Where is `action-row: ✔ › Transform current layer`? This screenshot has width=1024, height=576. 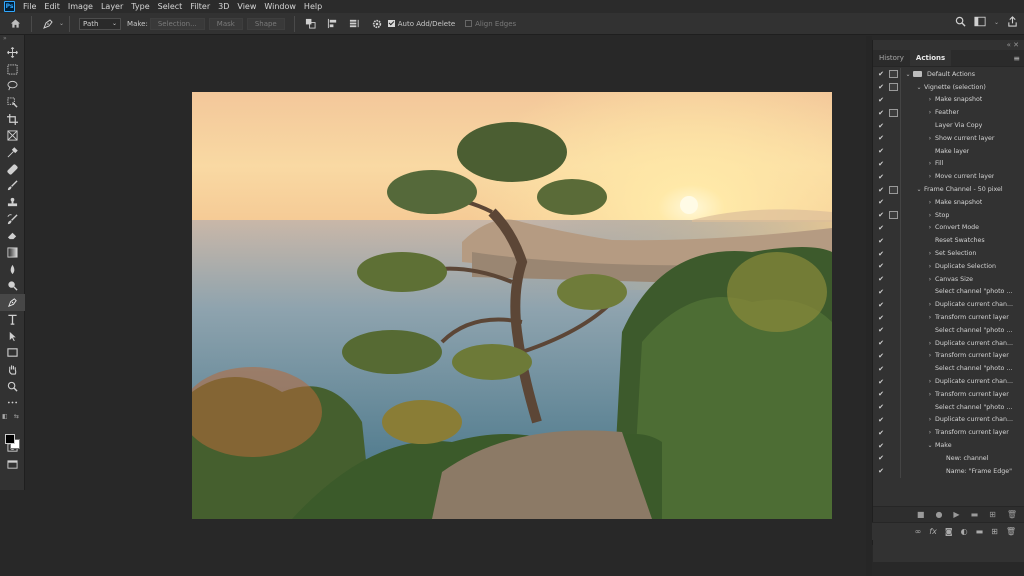 action-row: ✔ › Transform current layer is located at coordinates (949, 317).